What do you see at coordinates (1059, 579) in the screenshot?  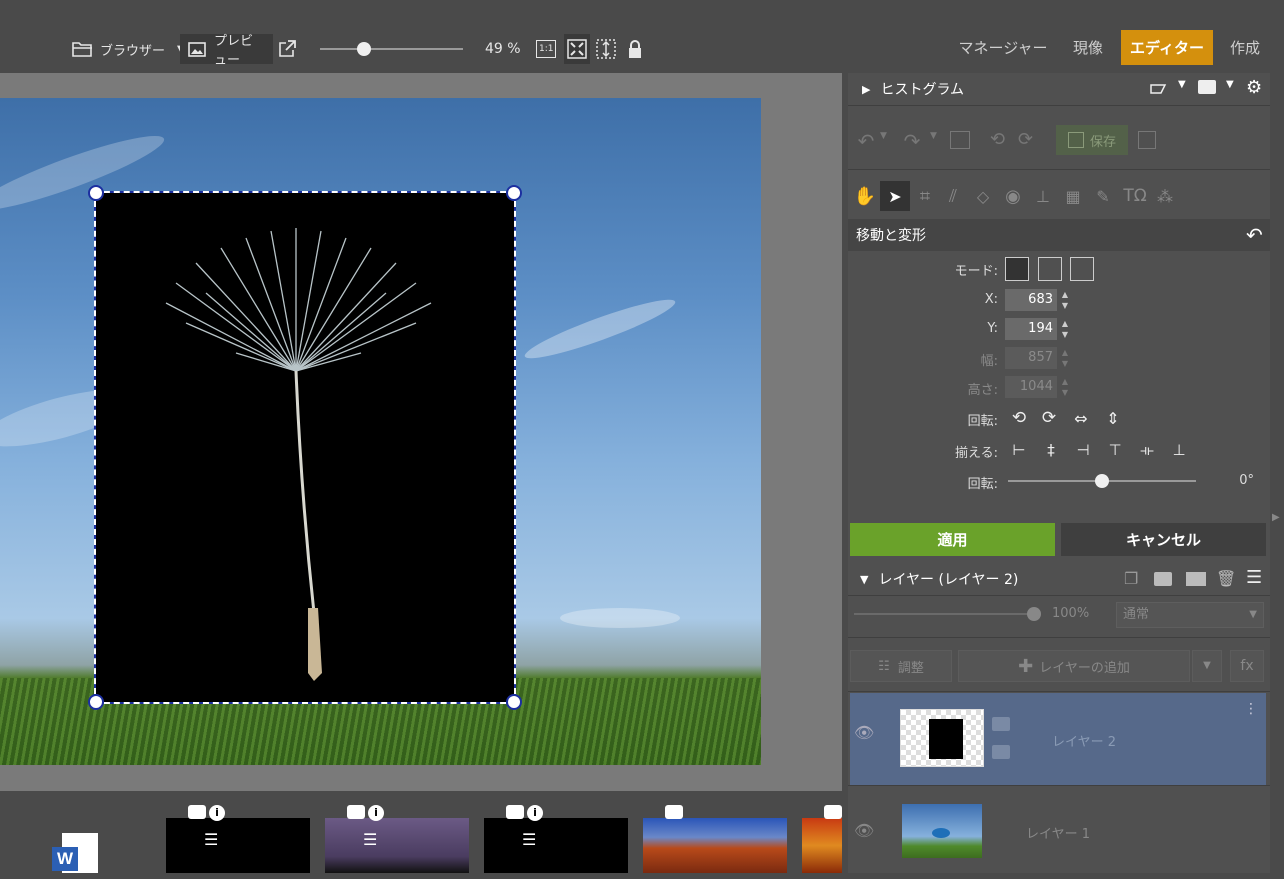 I see `layers-header: ▼ レイヤー (レイヤー 2) ❐ 🗑 ☰` at bounding box center [1059, 579].